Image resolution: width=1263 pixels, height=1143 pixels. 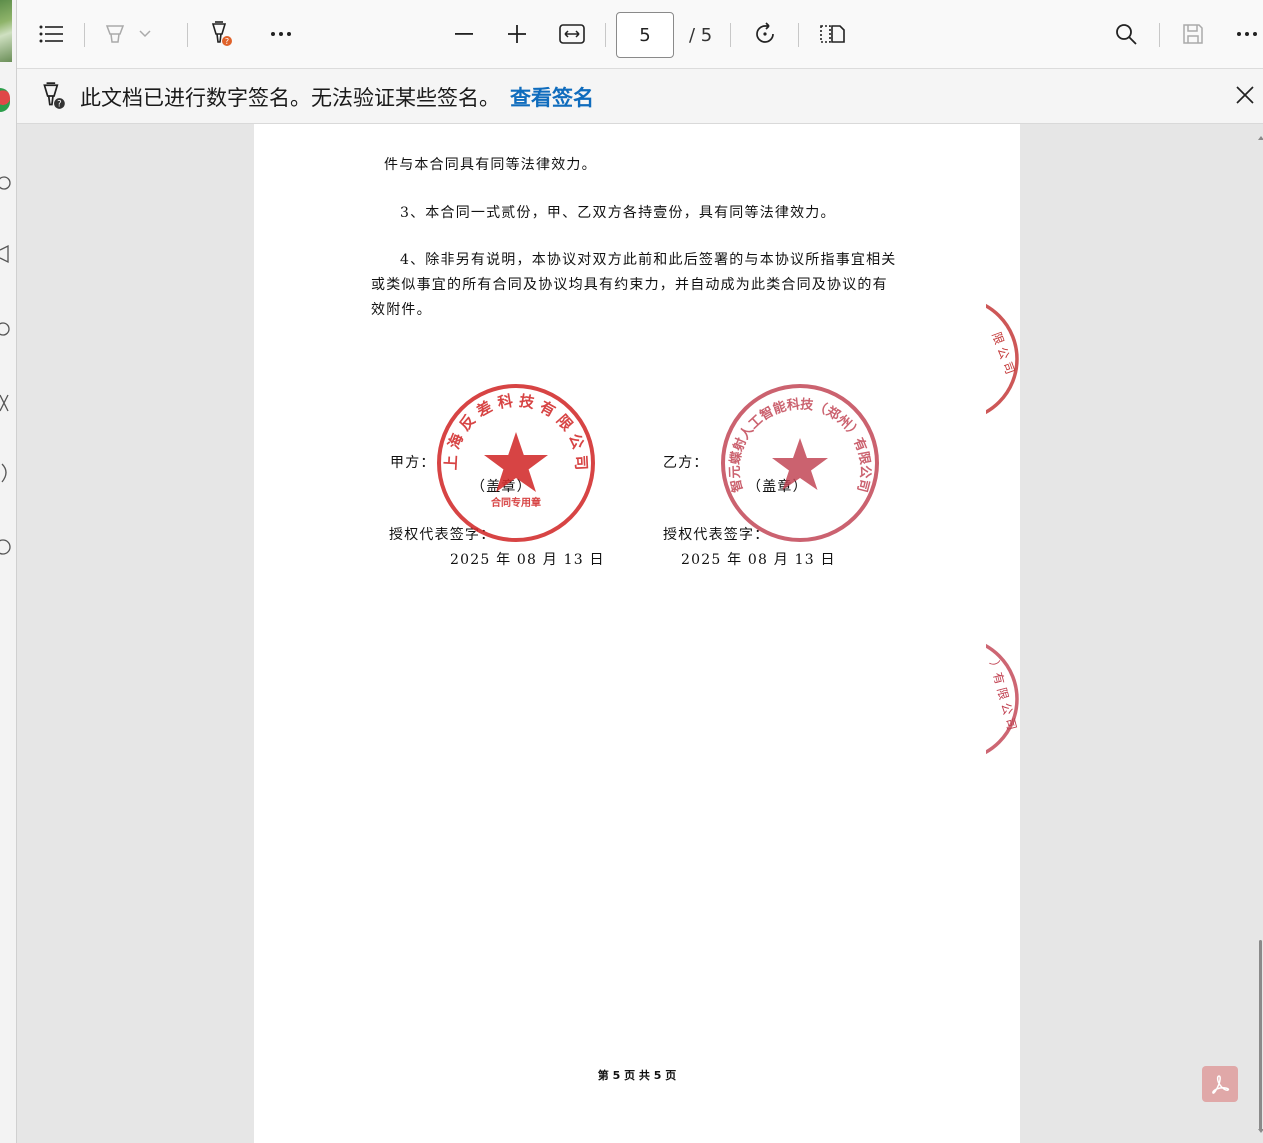 I want to click on save-icon, so click(x=1193, y=34).